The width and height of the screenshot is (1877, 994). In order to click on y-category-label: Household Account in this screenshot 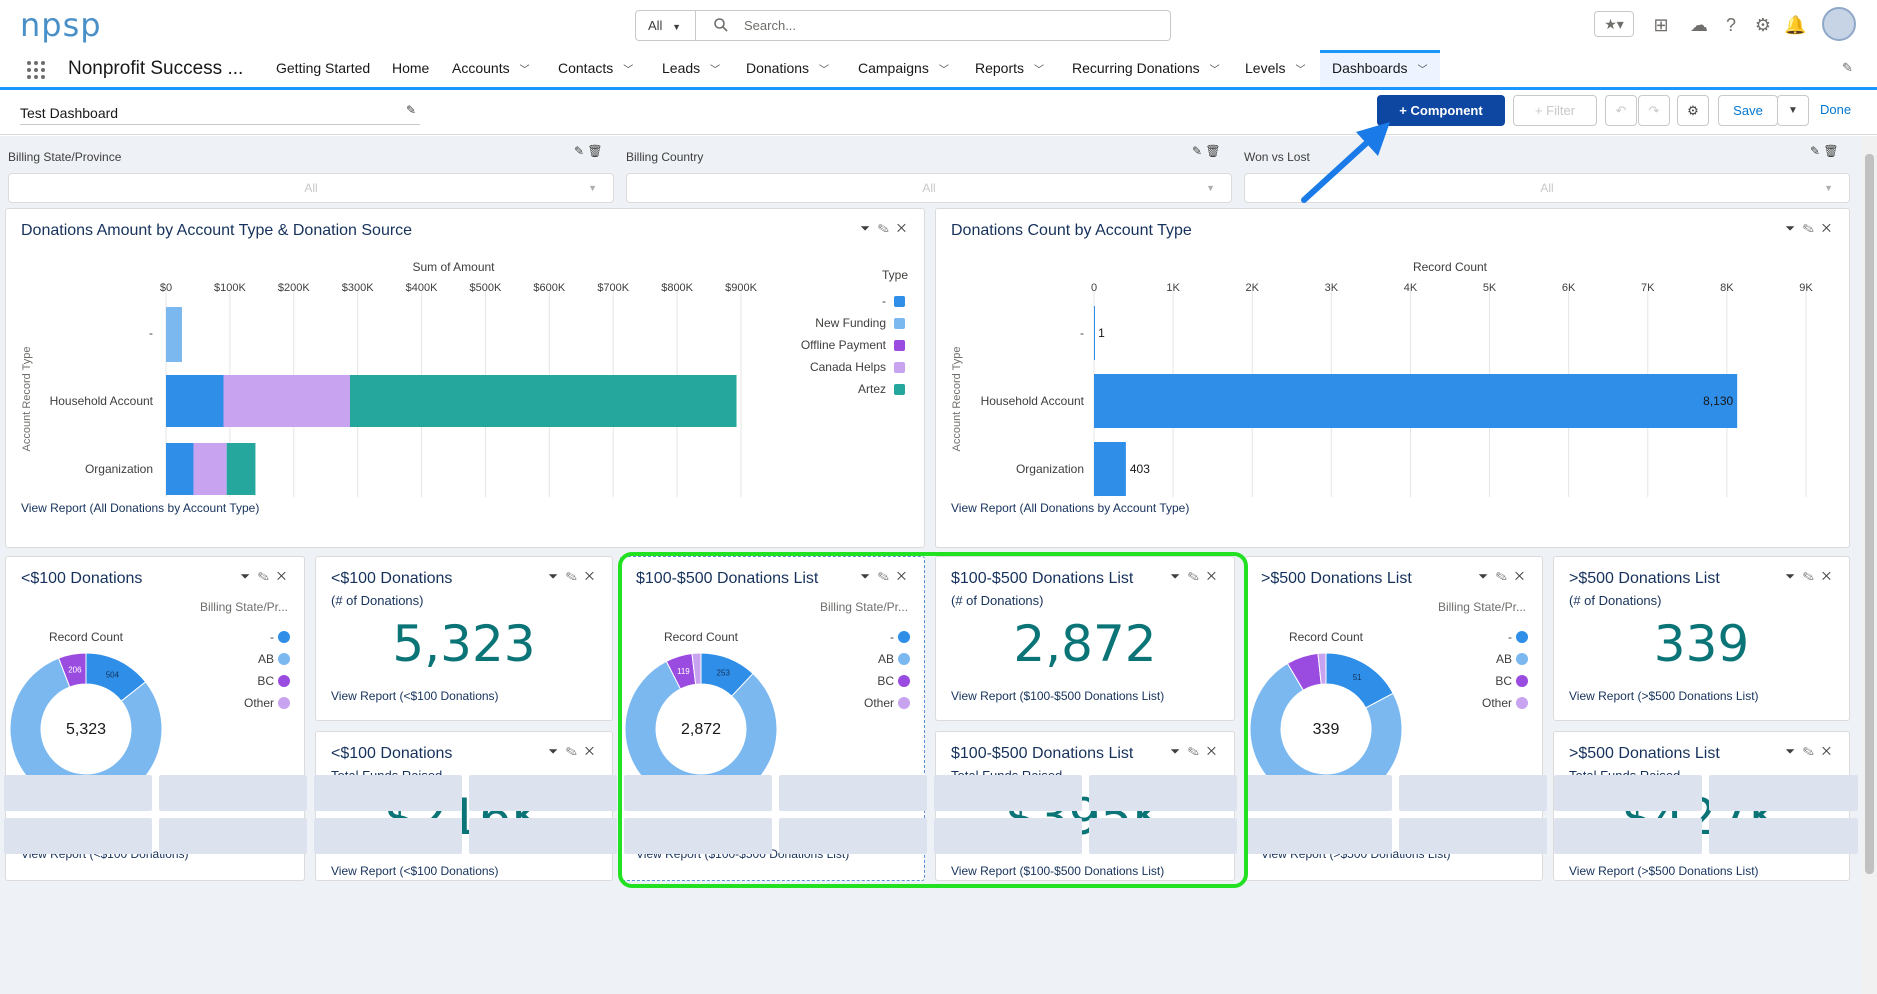, I will do `click(102, 401)`.